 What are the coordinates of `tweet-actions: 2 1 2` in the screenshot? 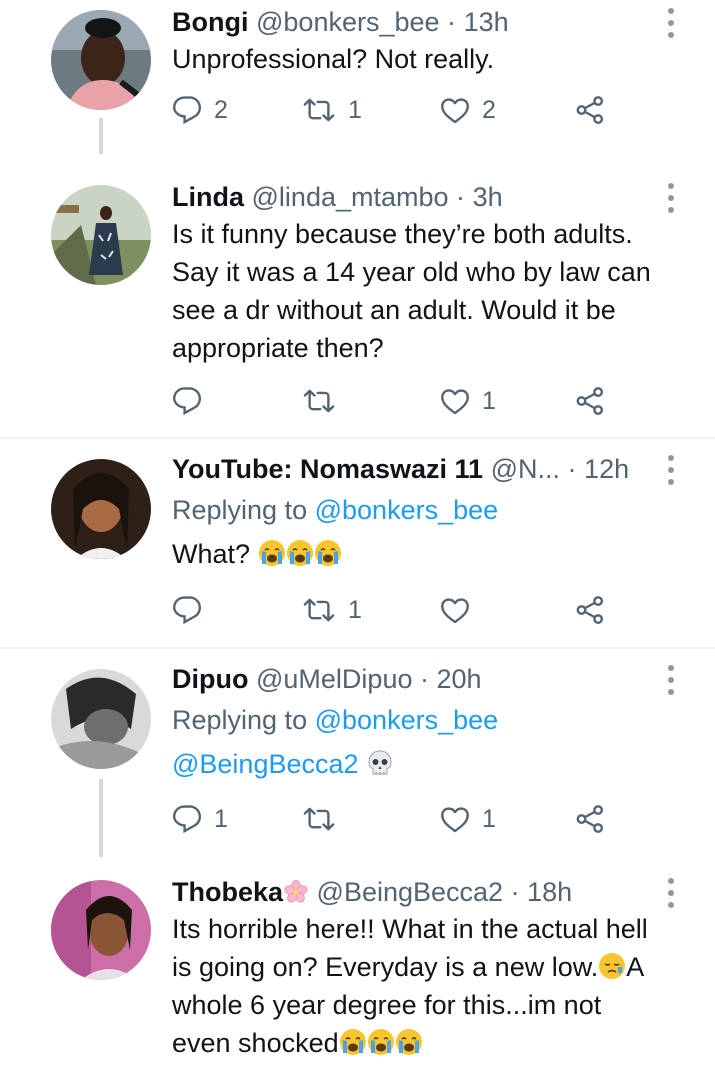 It's located at (393, 110).